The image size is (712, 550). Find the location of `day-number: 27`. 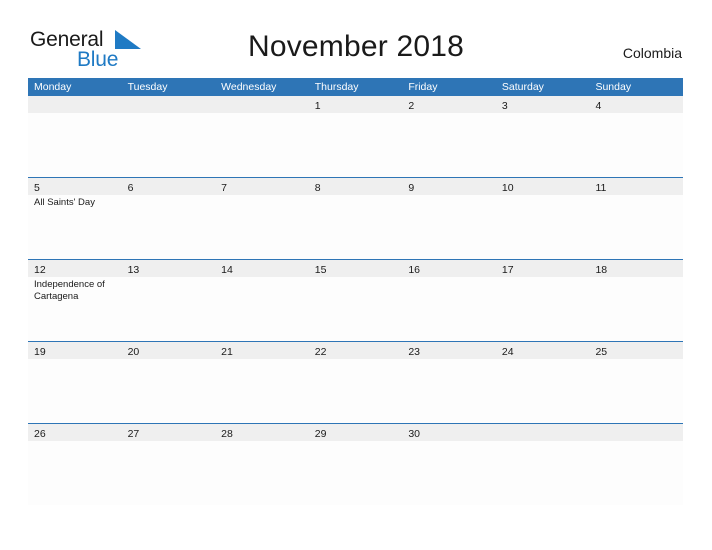

day-number: 27 is located at coordinates (133, 434).